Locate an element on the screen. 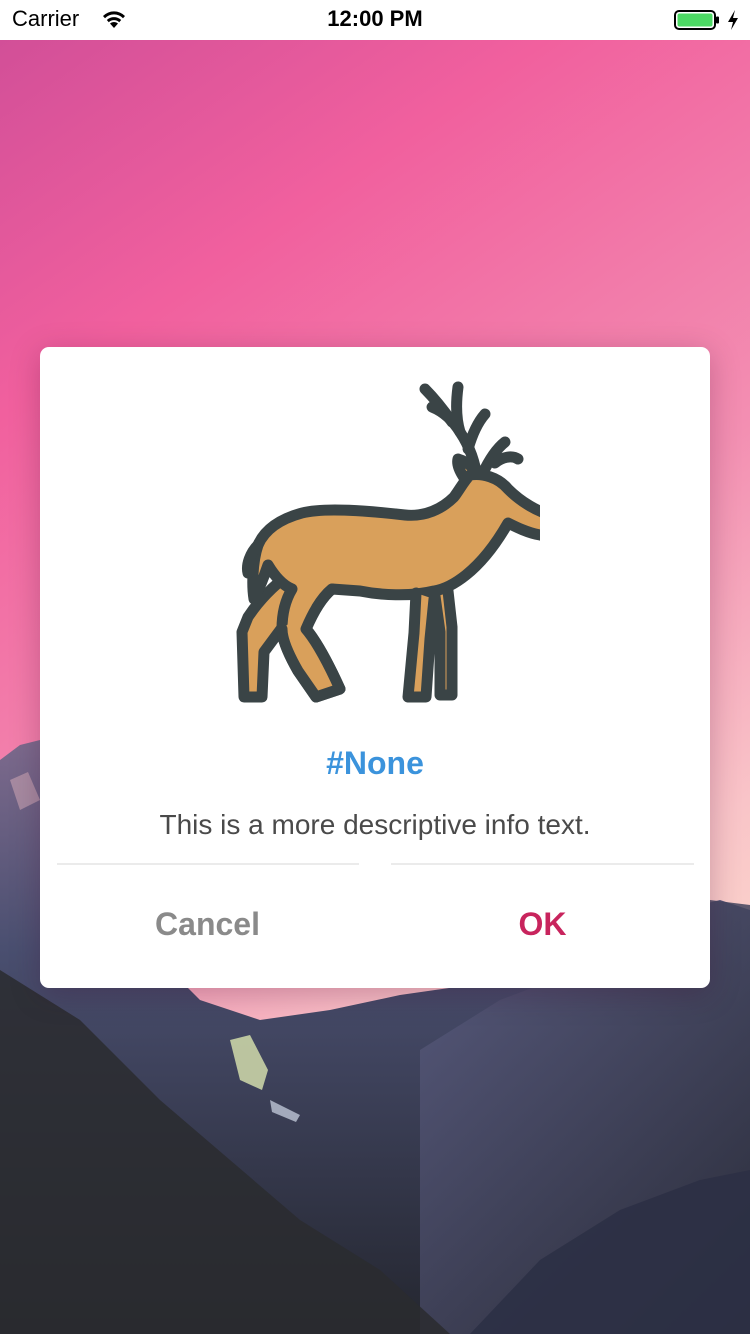 This screenshot has width=750, height=1334. cancel-button: Cancel is located at coordinates (207, 924).